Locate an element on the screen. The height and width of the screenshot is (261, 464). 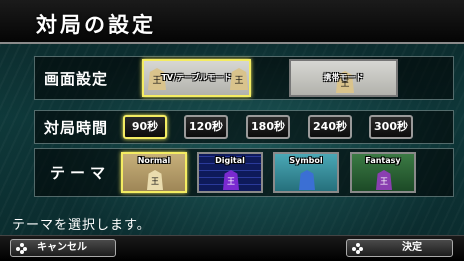
fantasy-piece-icon: 王 is located at coordinates (384, 180).